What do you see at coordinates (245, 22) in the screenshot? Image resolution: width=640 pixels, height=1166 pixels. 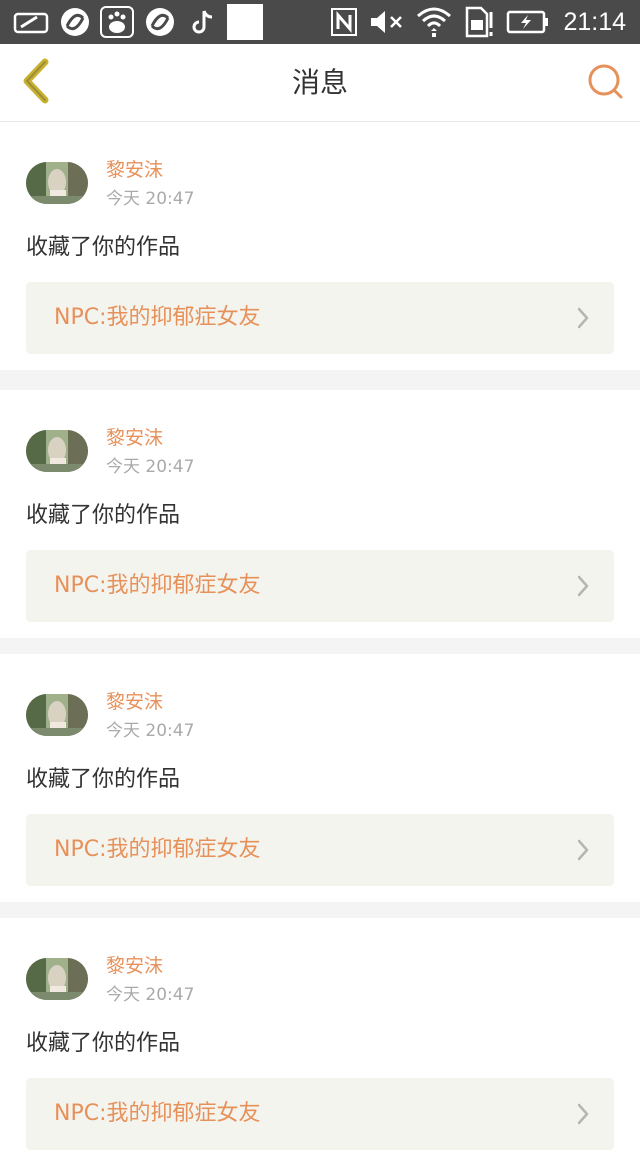 I see `blank-notification-icon` at bounding box center [245, 22].